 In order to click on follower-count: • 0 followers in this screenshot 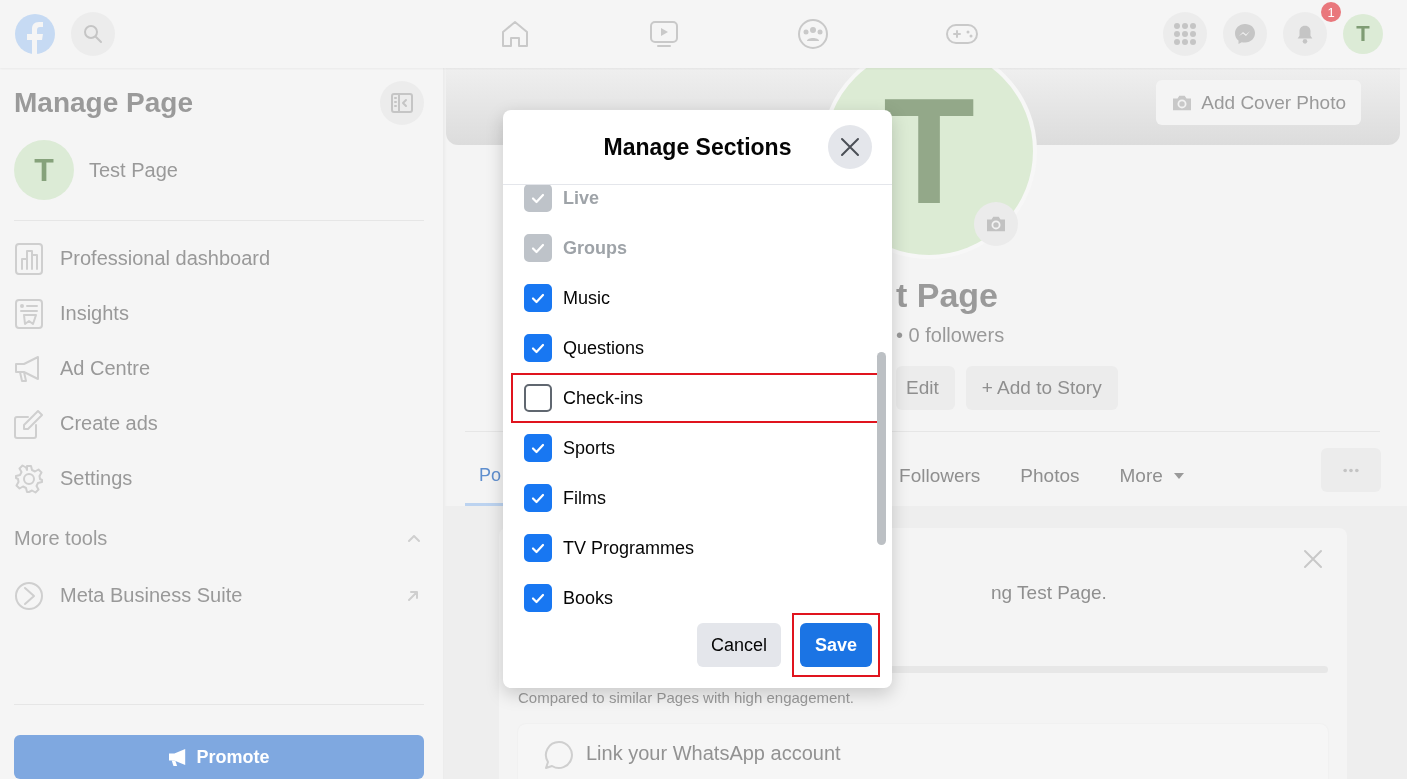, I will do `click(951, 335)`.